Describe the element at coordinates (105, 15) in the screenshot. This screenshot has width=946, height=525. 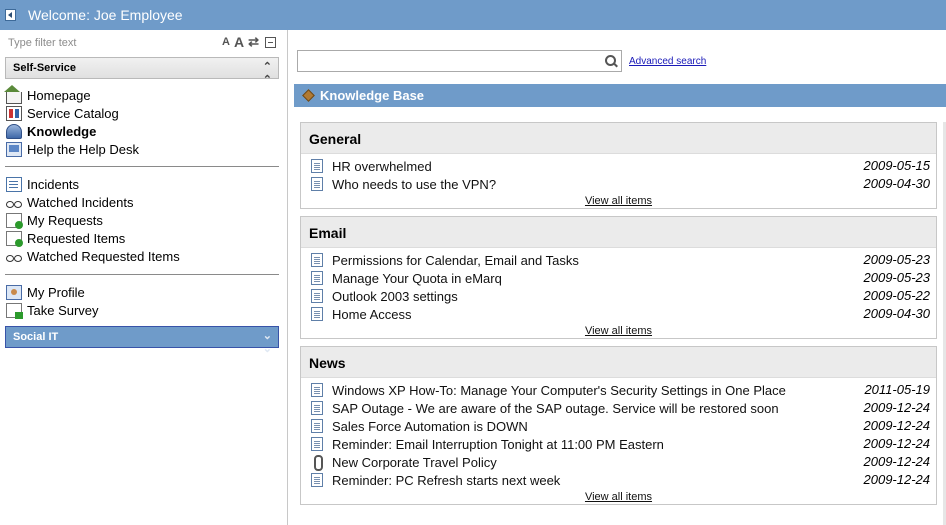
I see `welcome-text: Welcome: Joe Employee` at that location.